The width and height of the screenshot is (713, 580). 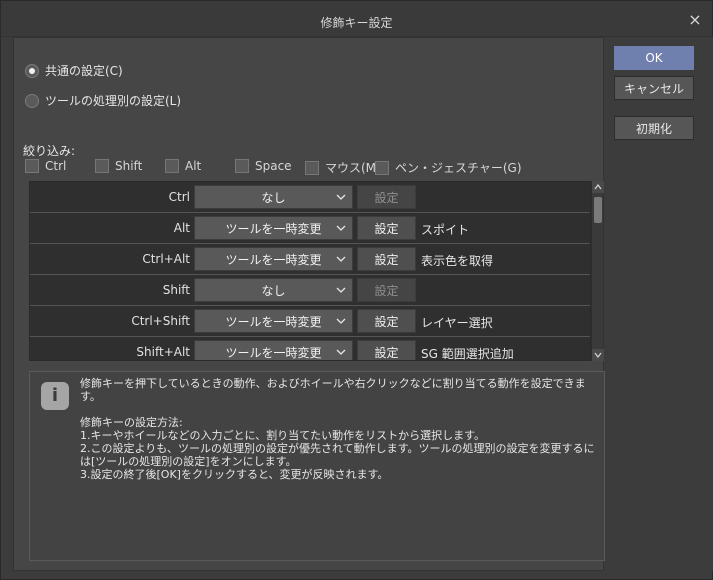 I want to click on filter-ctrl-label: Ctrl, so click(x=56, y=166).